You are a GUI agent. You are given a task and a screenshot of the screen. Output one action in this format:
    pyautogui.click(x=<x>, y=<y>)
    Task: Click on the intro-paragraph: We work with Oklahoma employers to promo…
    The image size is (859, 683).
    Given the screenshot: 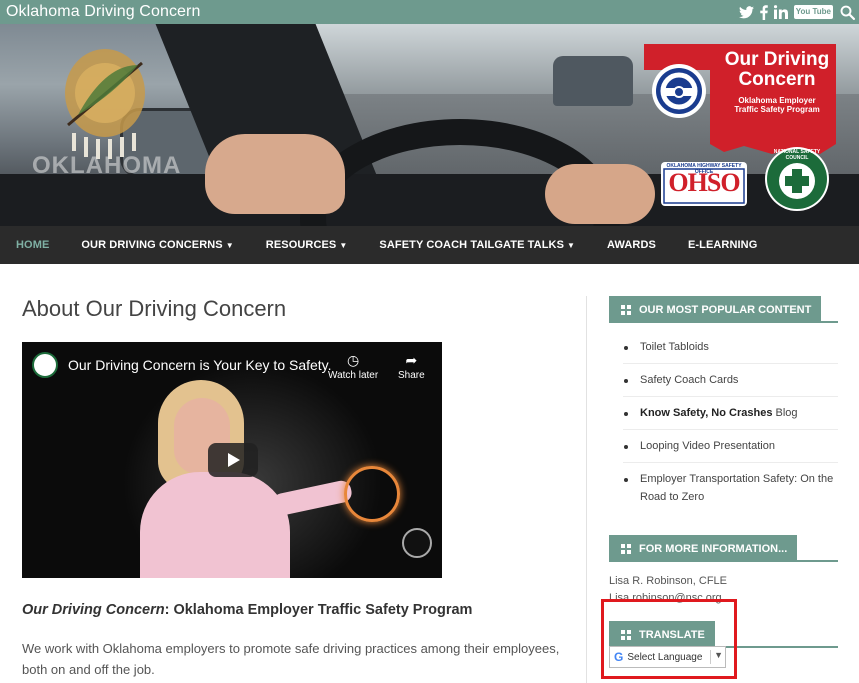 What is the action you would take?
    pyautogui.click(x=291, y=659)
    